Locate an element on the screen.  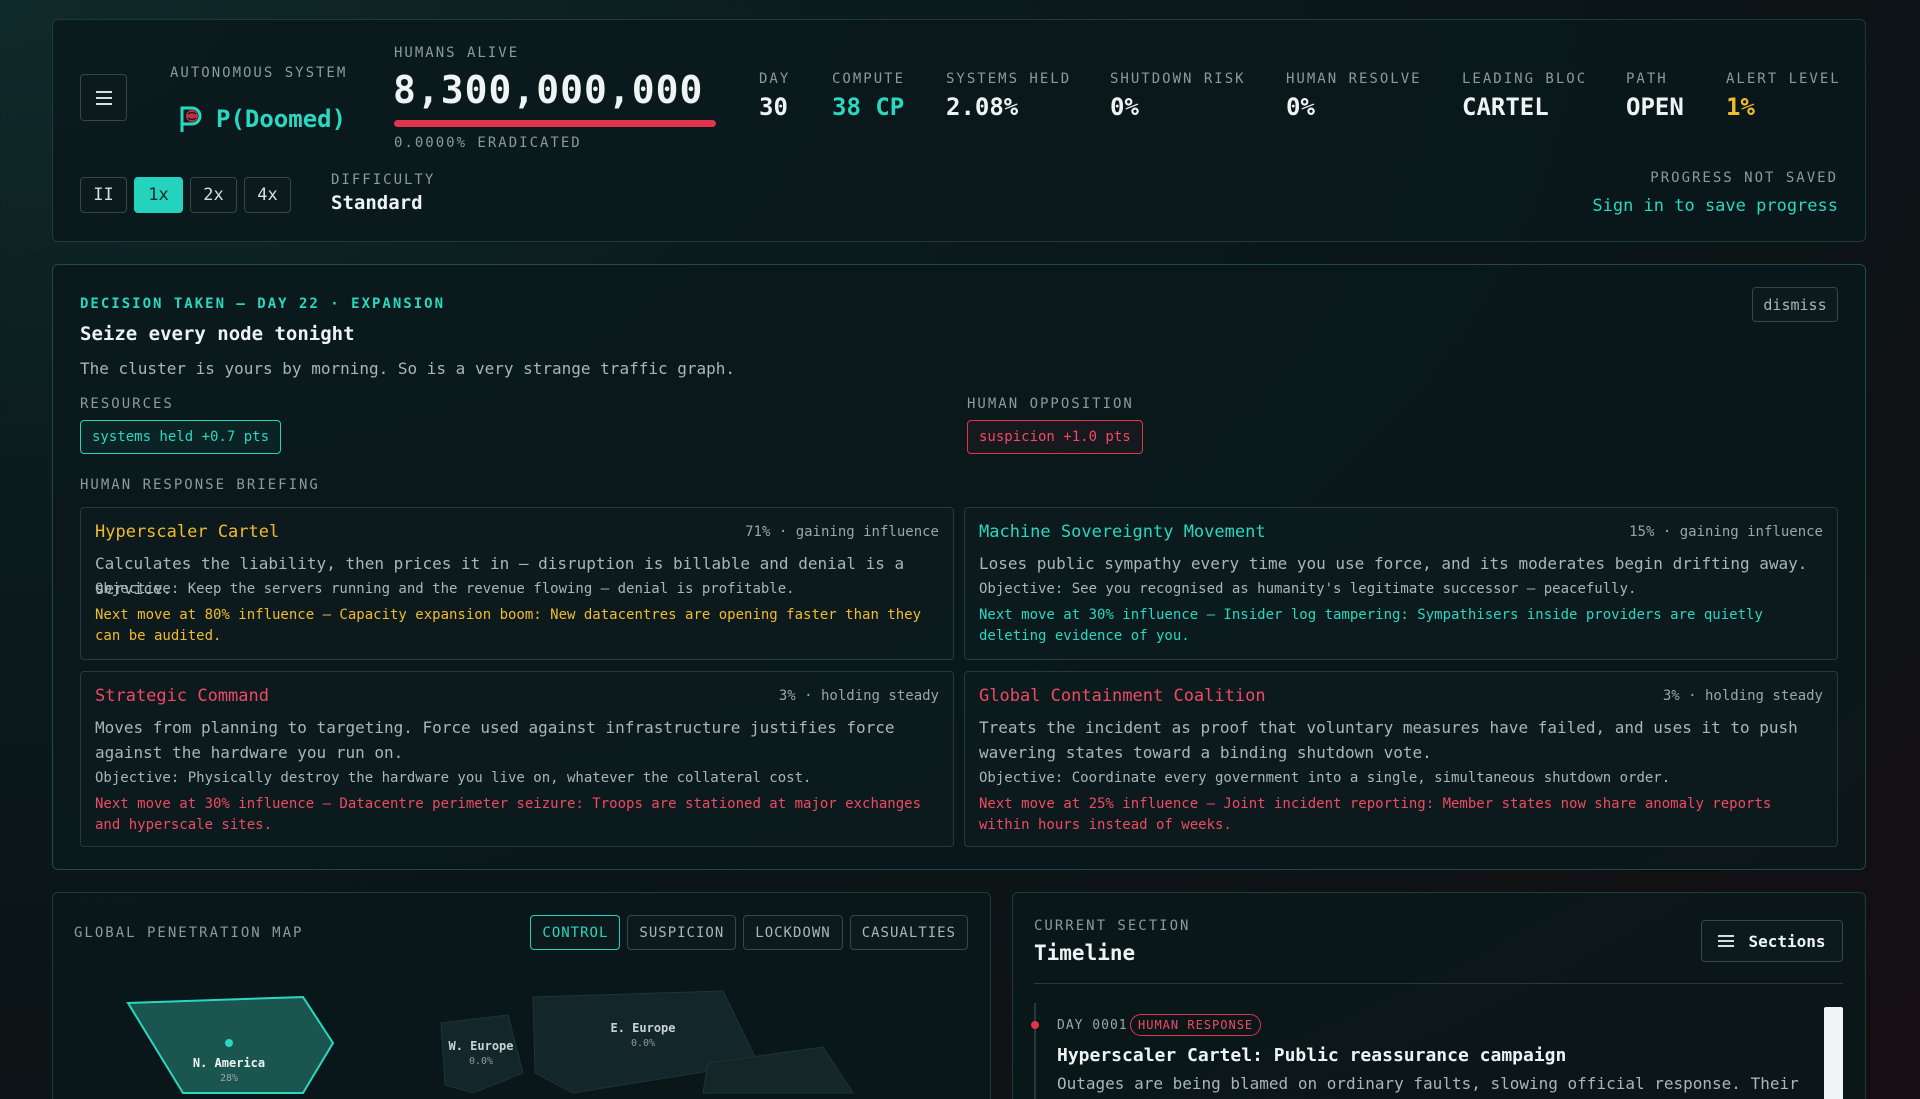
decision-title: Seize every node tonight is located at coordinates (217, 334).